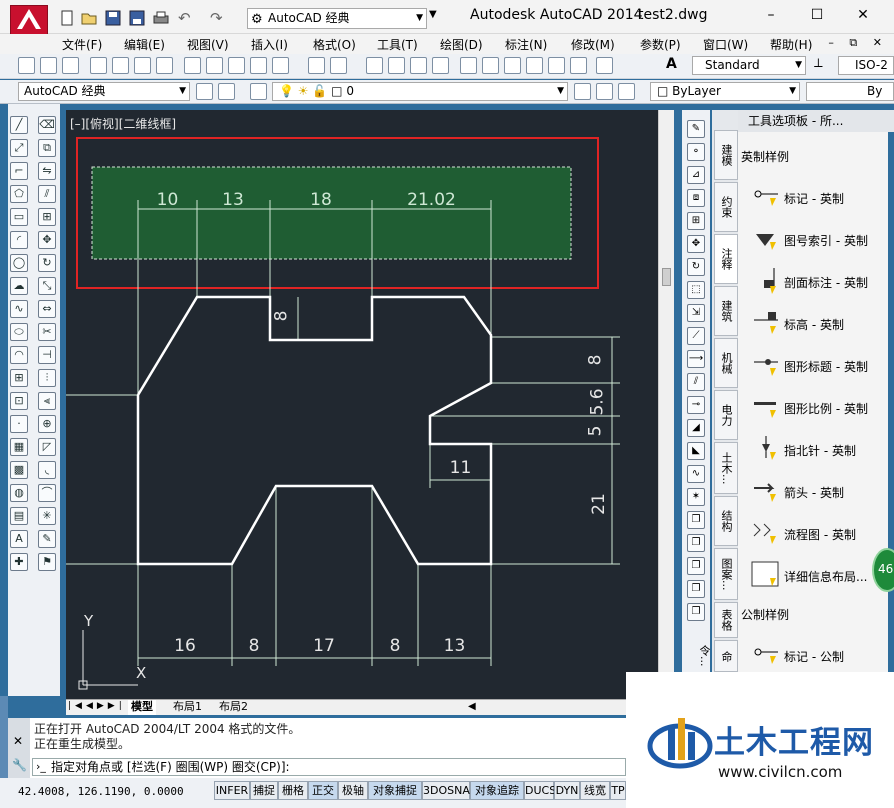 The width and height of the screenshot is (894, 808). Describe the element at coordinates (726, 311) in the screenshot. I see `tab-architectural: 建筑` at that location.